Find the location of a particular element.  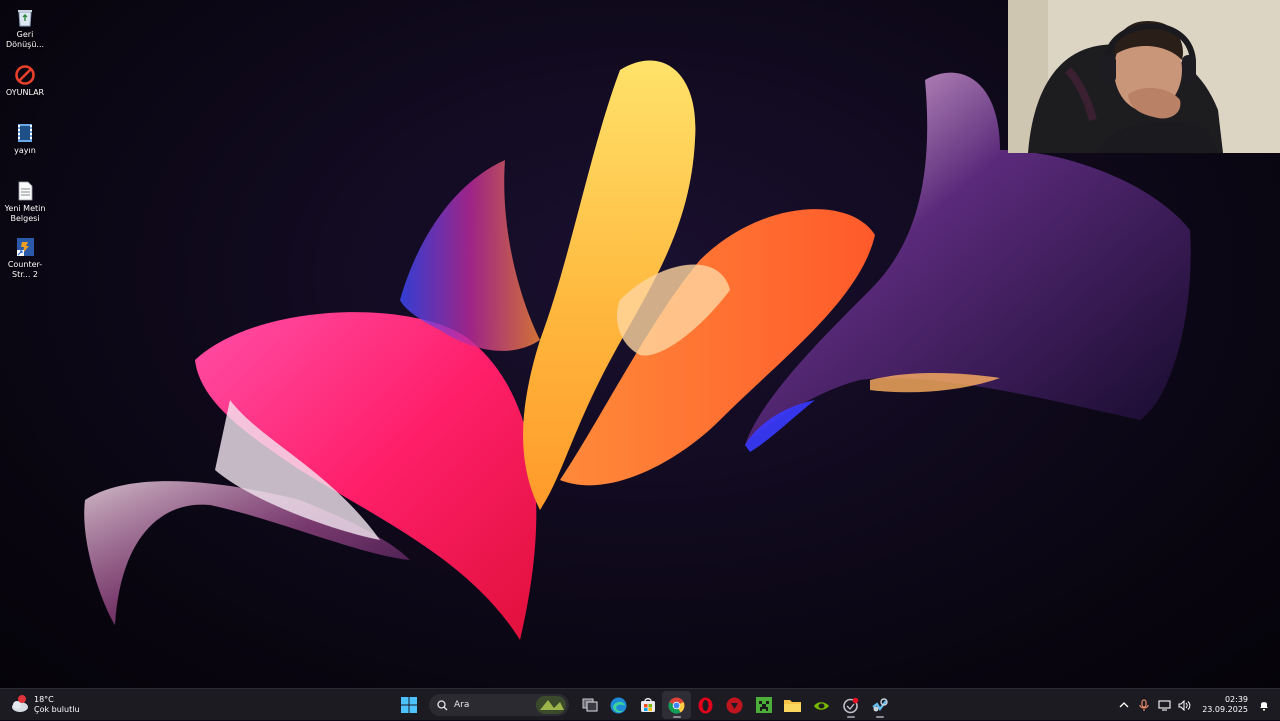

taskbar: 18°C Çok bulutlu Ara 02:39 23.09.2025 is located at coordinates (640, 704).